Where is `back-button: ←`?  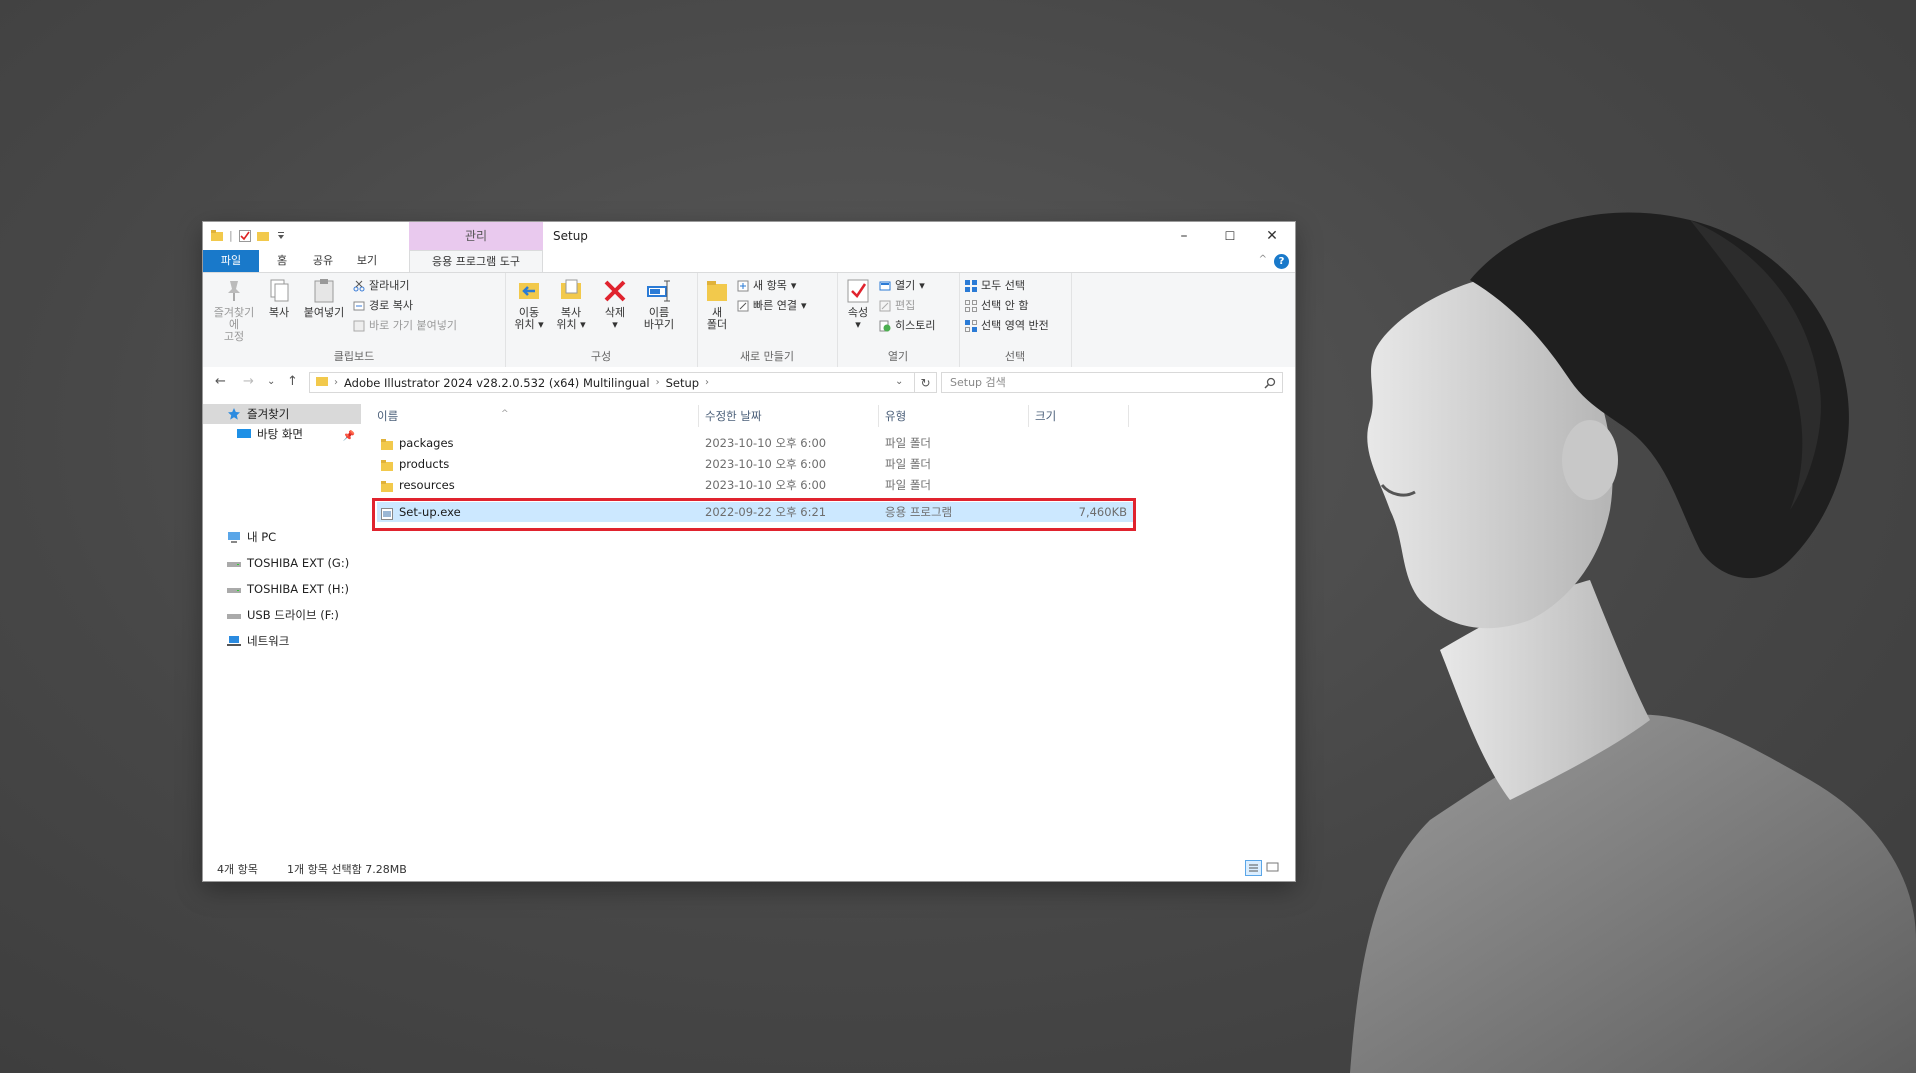 back-button: ← is located at coordinates (220, 381).